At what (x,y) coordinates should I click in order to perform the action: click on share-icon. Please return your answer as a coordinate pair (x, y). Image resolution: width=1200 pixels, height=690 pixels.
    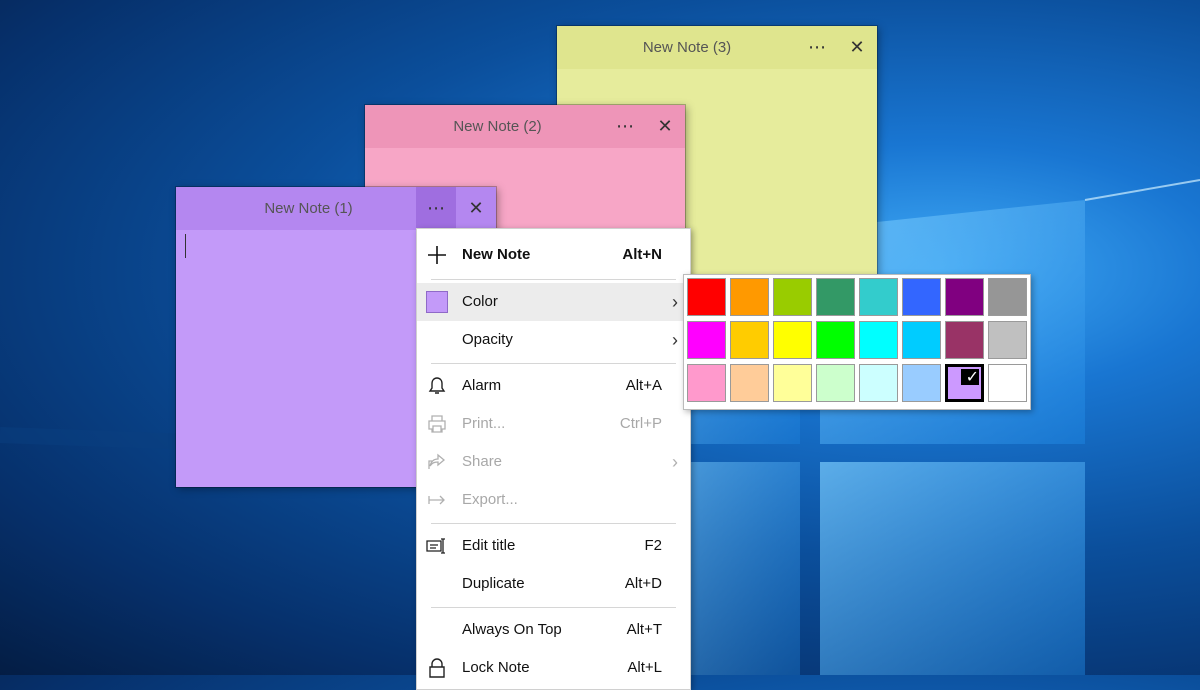
    Looking at the image, I should click on (437, 462).